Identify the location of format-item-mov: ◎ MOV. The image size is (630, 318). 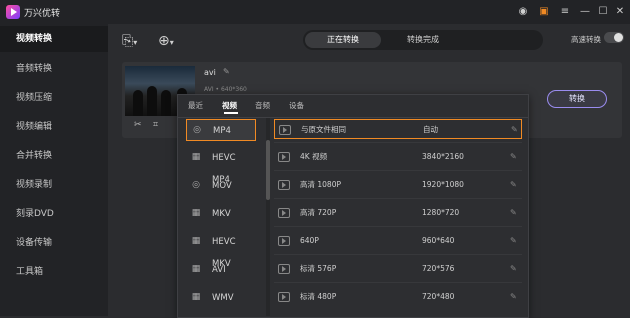
(221, 186).